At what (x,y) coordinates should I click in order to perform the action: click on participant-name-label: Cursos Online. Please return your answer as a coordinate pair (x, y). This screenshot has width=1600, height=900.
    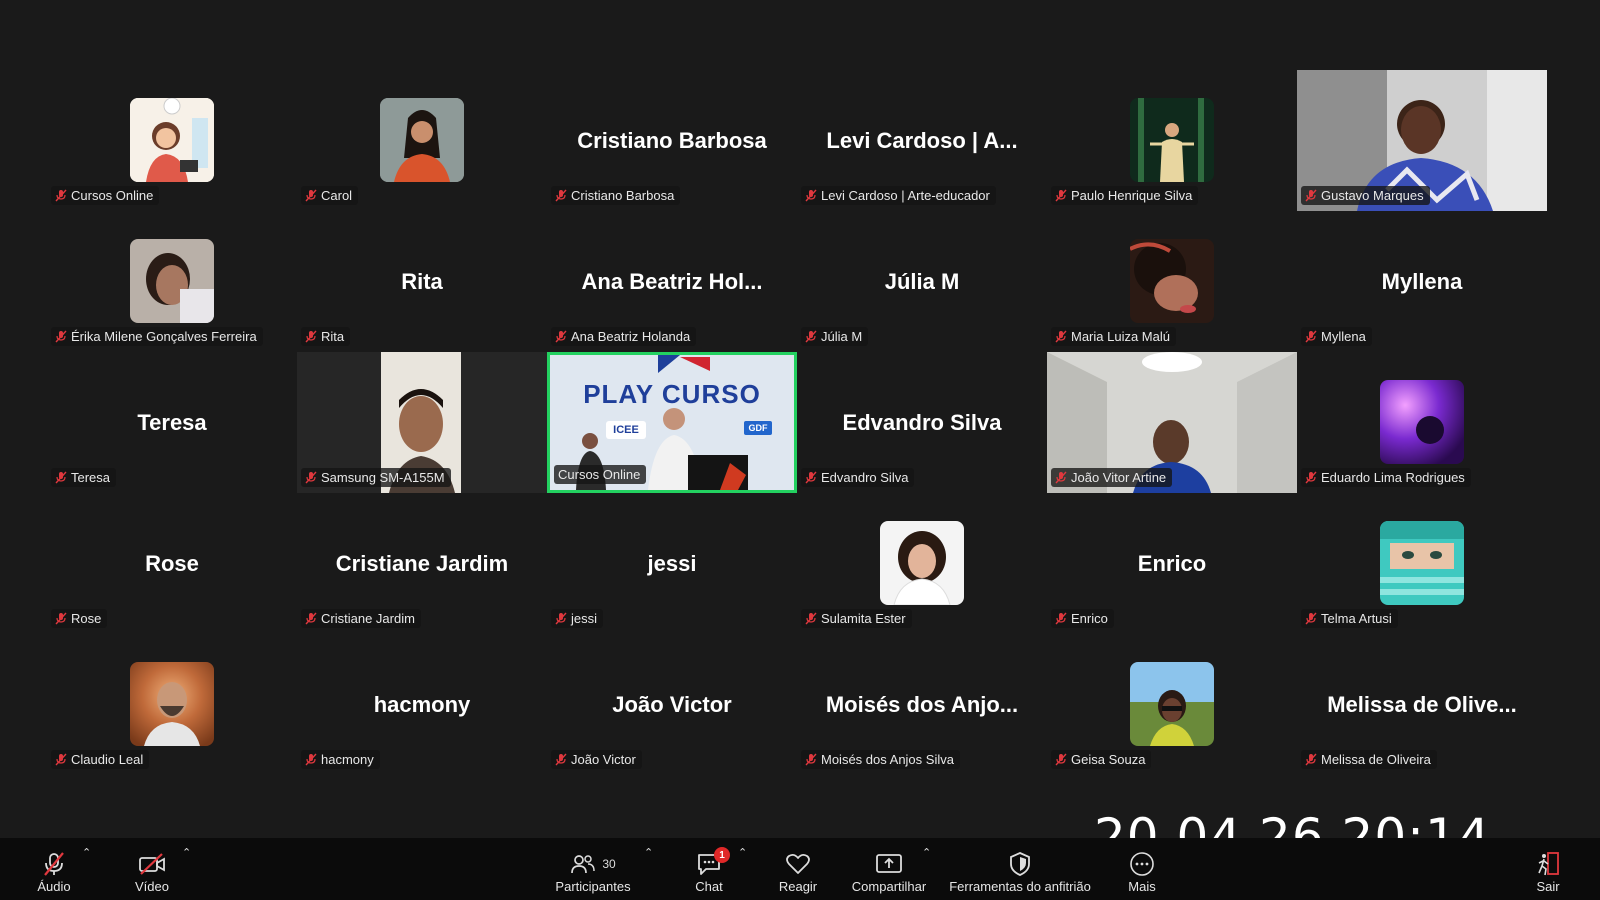
    Looking at the image, I should click on (105, 195).